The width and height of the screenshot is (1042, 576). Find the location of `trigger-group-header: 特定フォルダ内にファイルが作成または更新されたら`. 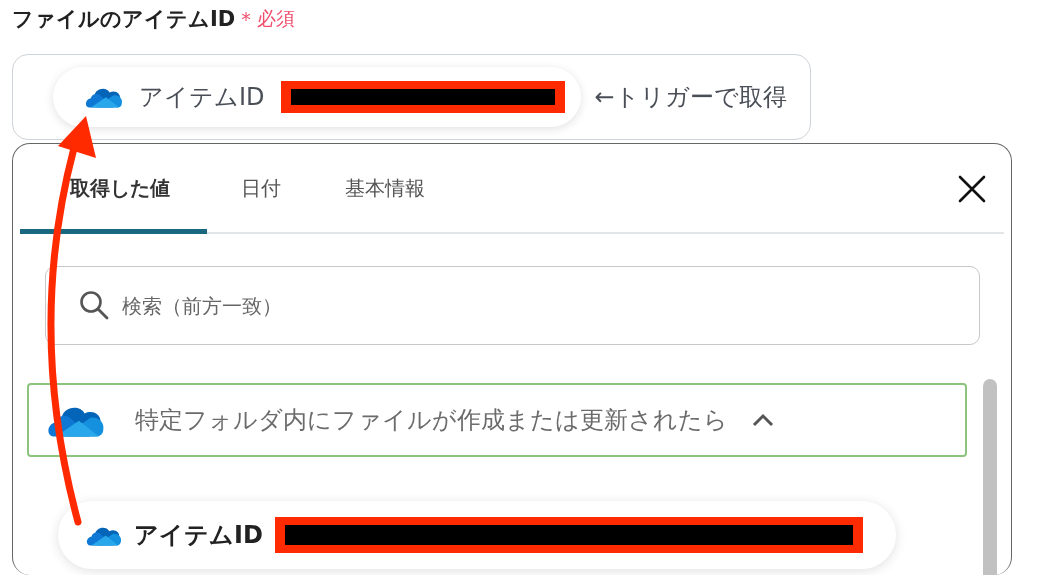

trigger-group-header: 特定フォルダ内にファイルが作成または更新されたら is located at coordinates (497, 420).